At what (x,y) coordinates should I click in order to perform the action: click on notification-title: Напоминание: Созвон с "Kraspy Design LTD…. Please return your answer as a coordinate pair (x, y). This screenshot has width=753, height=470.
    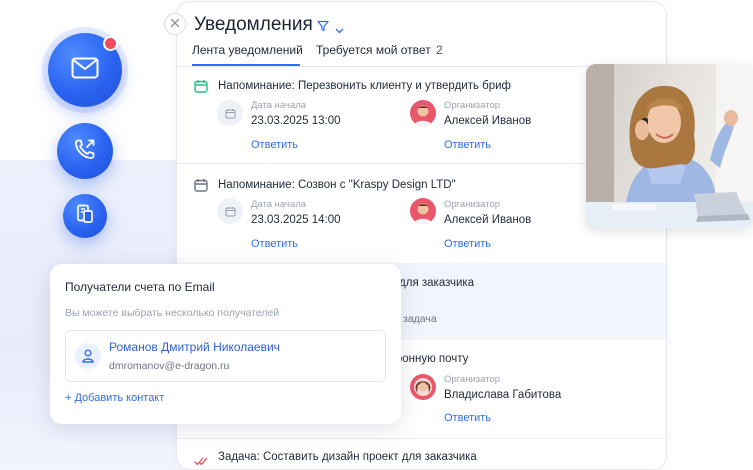
    Looking at the image, I should click on (337, 185).